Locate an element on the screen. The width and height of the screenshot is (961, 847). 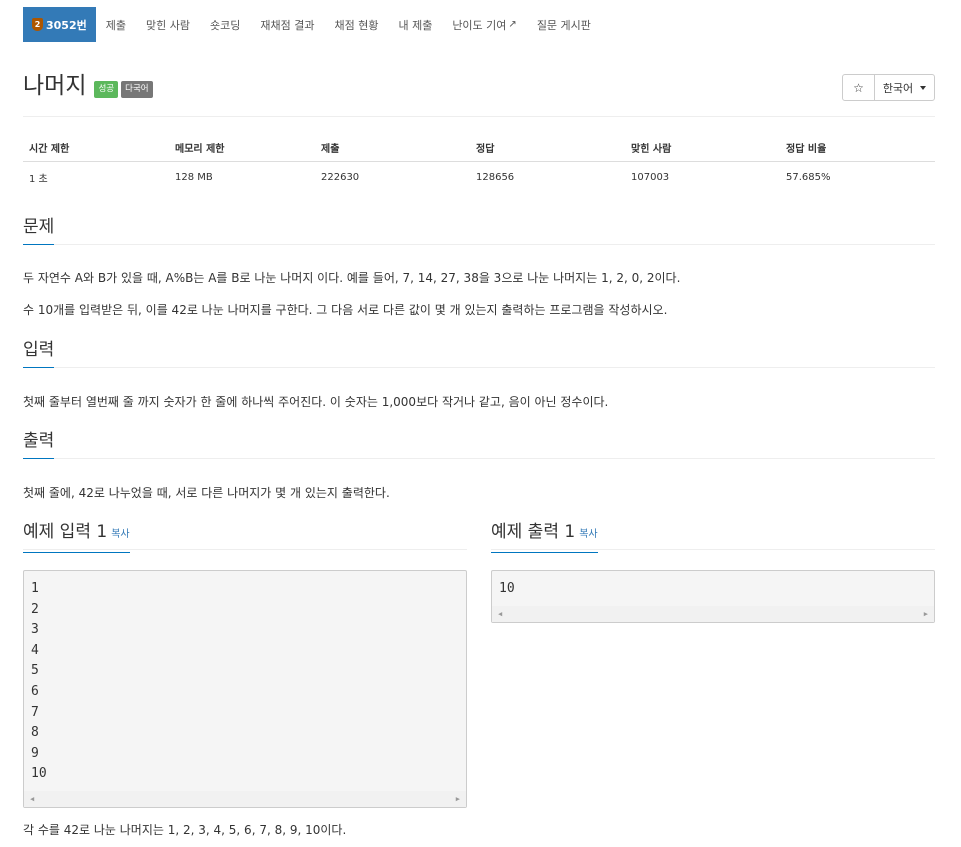
caret-down-icon is located at coordinates (923, 87).